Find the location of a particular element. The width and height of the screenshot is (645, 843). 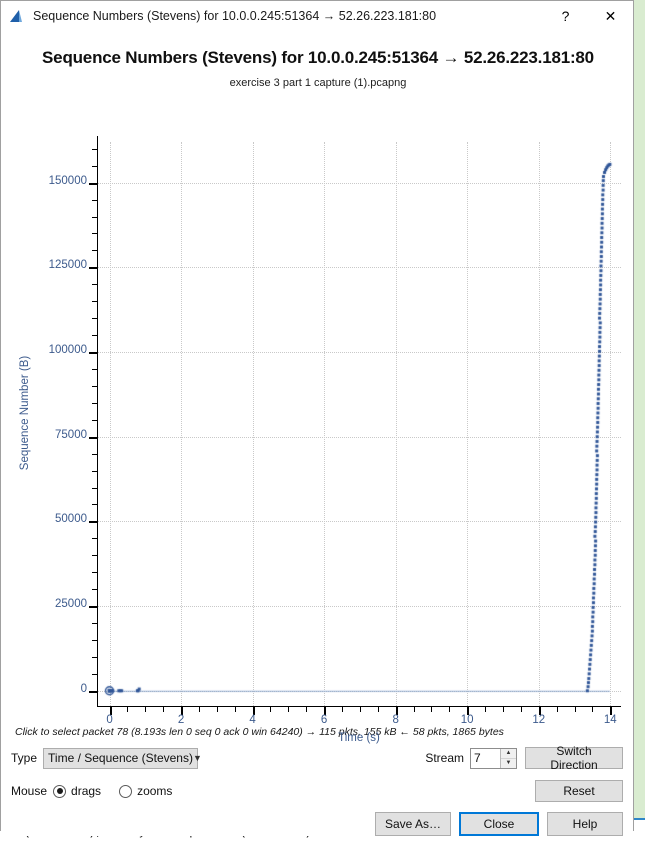

title-bar-buttons: ? ✕ is located at coordinates (588, 16).